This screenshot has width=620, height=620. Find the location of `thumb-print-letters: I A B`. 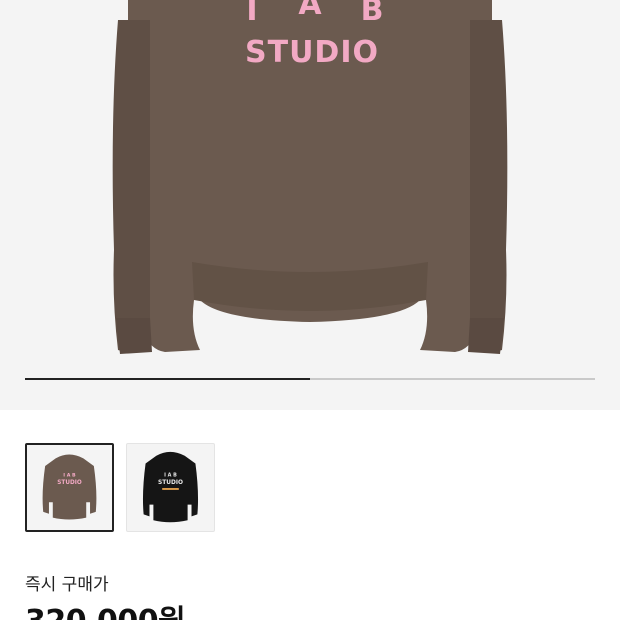

thumb-print-letters: I A B is located at coordinates (69, 476).